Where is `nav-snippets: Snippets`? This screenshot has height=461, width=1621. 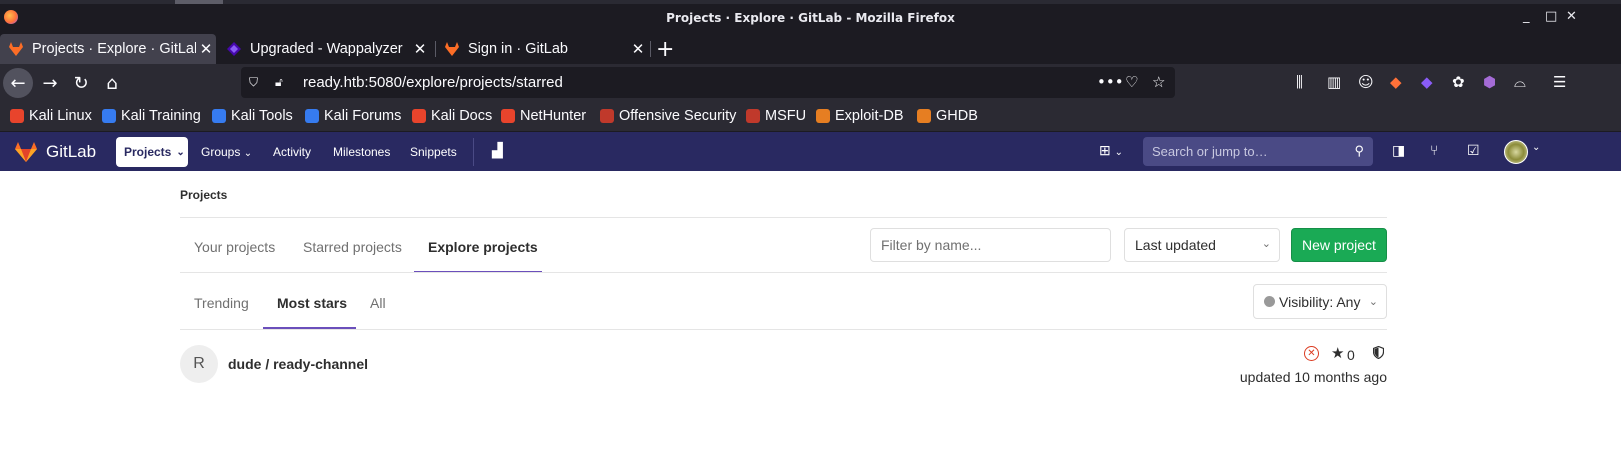 nav-snippets: Snippets is located at coordinates (433, 152).